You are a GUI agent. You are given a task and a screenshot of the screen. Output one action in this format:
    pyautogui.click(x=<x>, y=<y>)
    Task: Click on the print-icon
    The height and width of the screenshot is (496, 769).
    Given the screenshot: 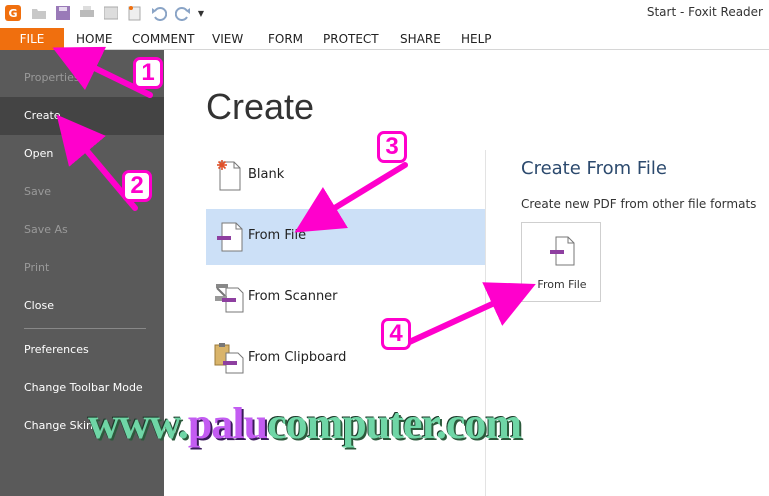 What is the action you would take?
    pyautogui.click(x=87, y=13)
    